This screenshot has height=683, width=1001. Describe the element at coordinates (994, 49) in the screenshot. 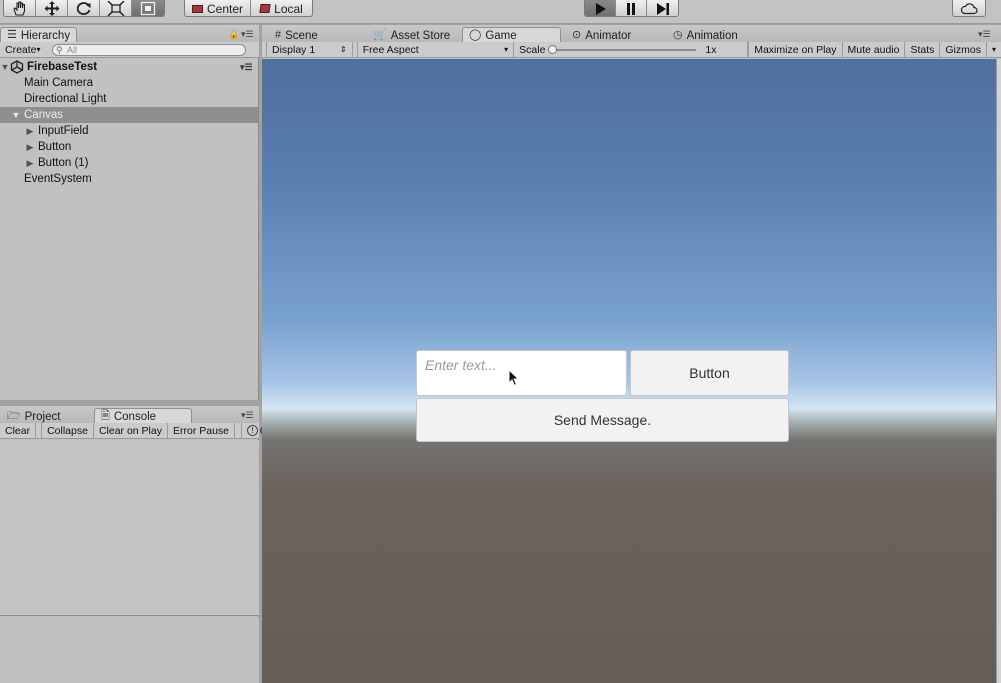

I see `gizmos-dropdown: ▾` at that location.